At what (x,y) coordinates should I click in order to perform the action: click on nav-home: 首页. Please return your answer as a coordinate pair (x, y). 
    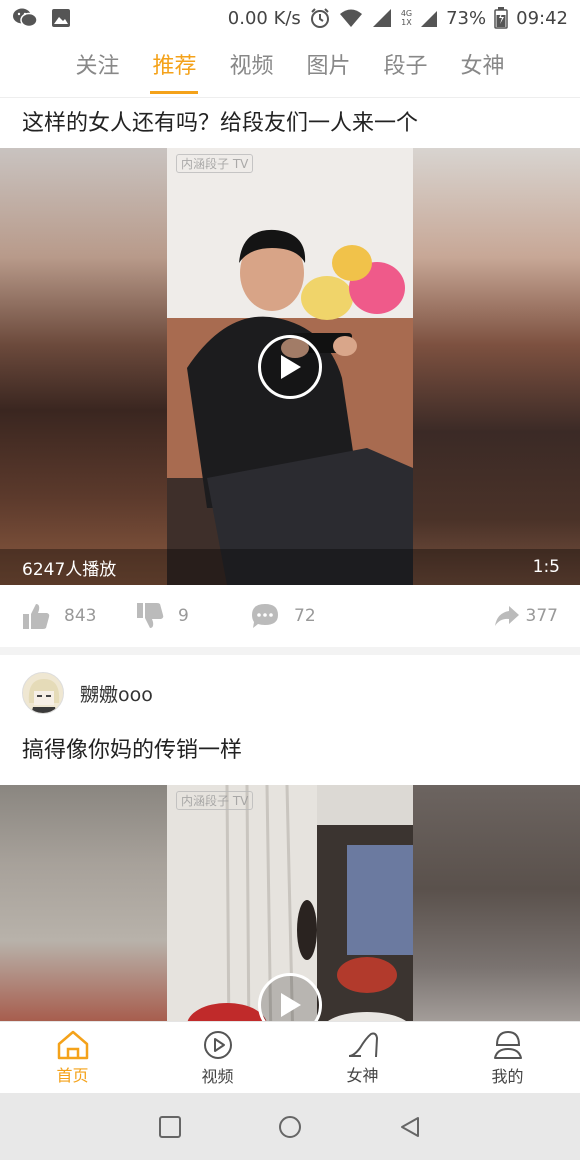
    Looking at the image, I should click on (72, 1057).